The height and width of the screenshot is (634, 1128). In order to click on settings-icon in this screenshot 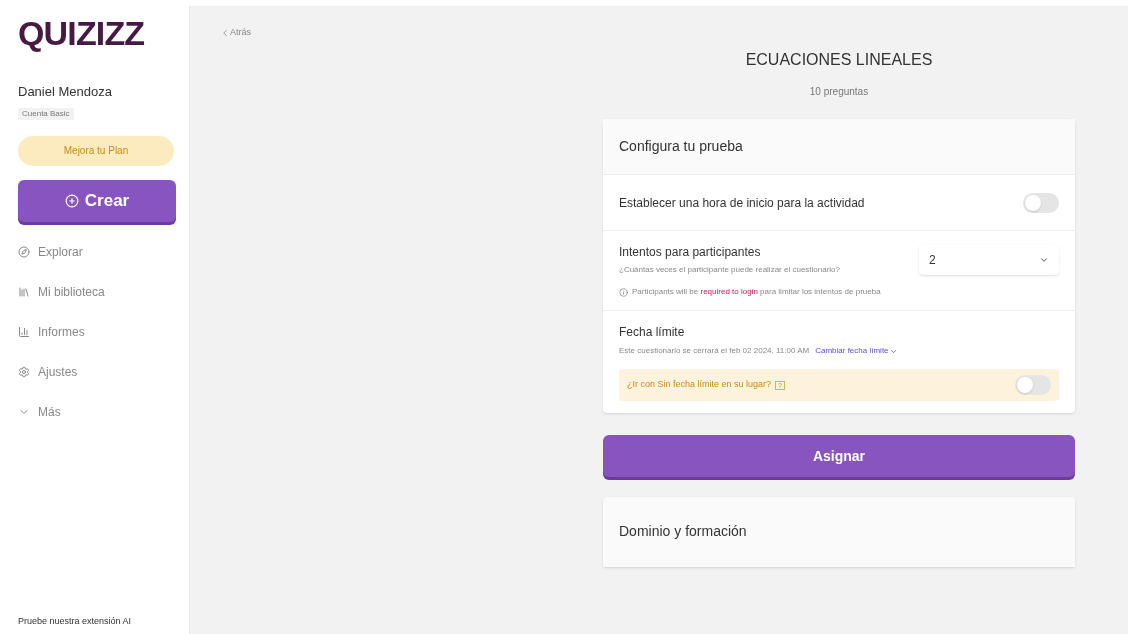, I will do `click(24, 371)`.